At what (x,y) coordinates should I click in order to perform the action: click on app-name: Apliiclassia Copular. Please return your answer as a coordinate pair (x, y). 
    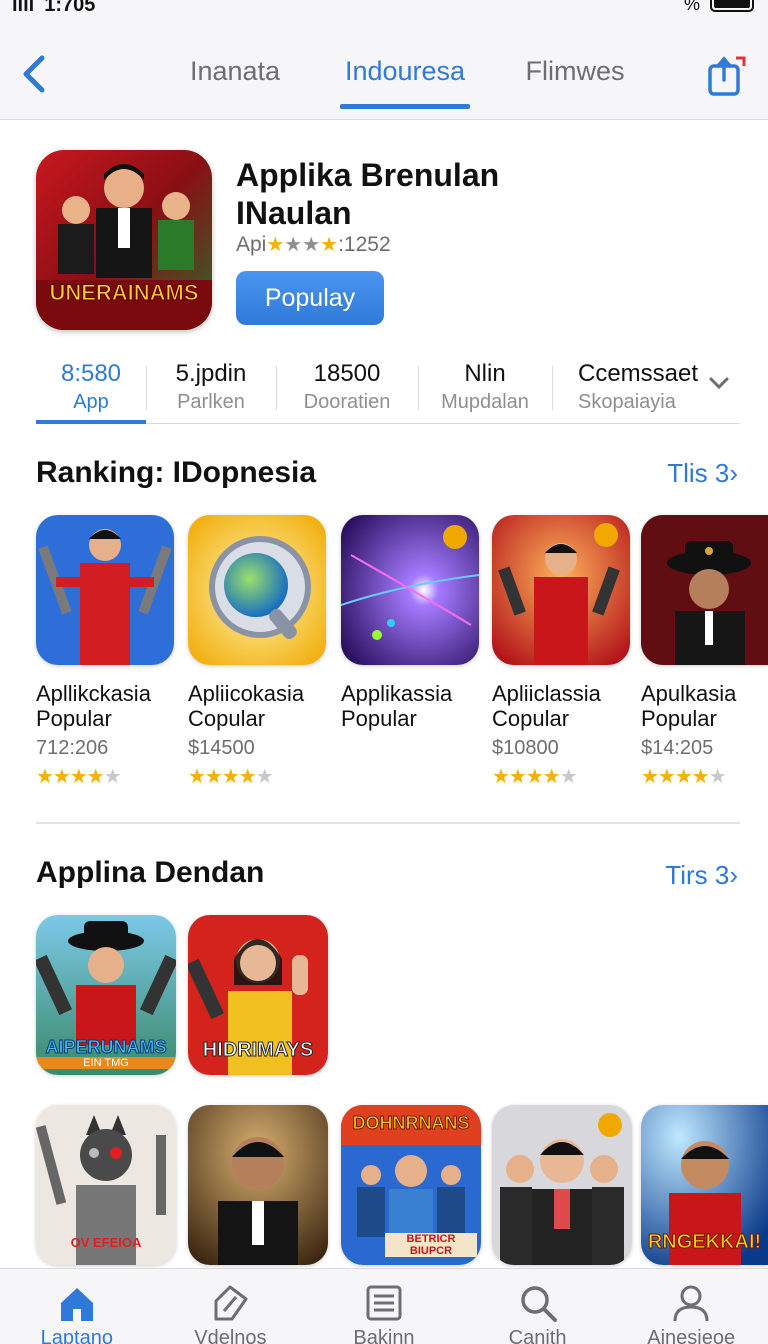
    Looking at the image, I should click on (546, 706).